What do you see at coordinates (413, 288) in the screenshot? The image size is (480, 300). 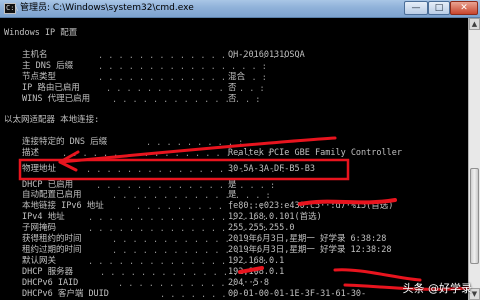 I see `watermark-prefix: 头条` at bounding box center [413, 288].